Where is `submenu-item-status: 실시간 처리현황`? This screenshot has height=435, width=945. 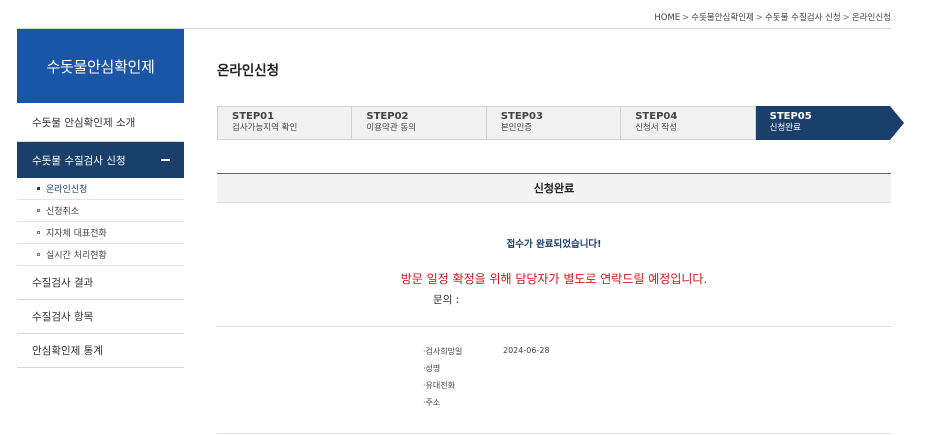 submenu-item-status: 실시간 처리현황 is located at coordinates (100, 255).